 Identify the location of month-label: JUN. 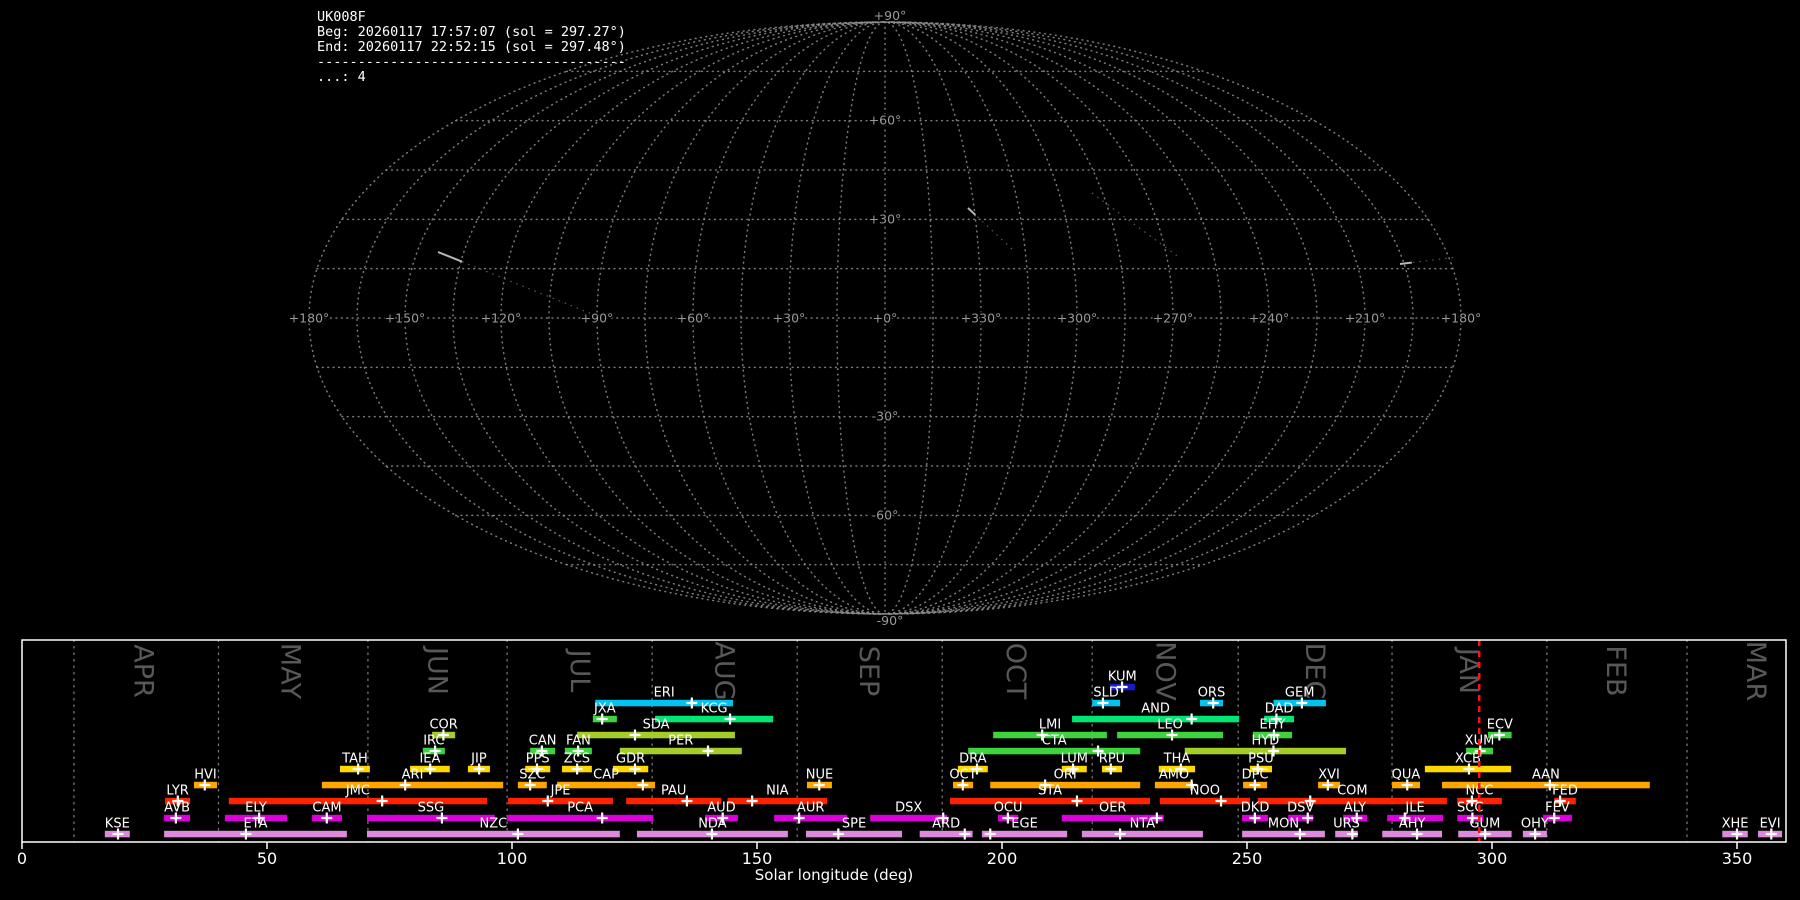
(437, 670).